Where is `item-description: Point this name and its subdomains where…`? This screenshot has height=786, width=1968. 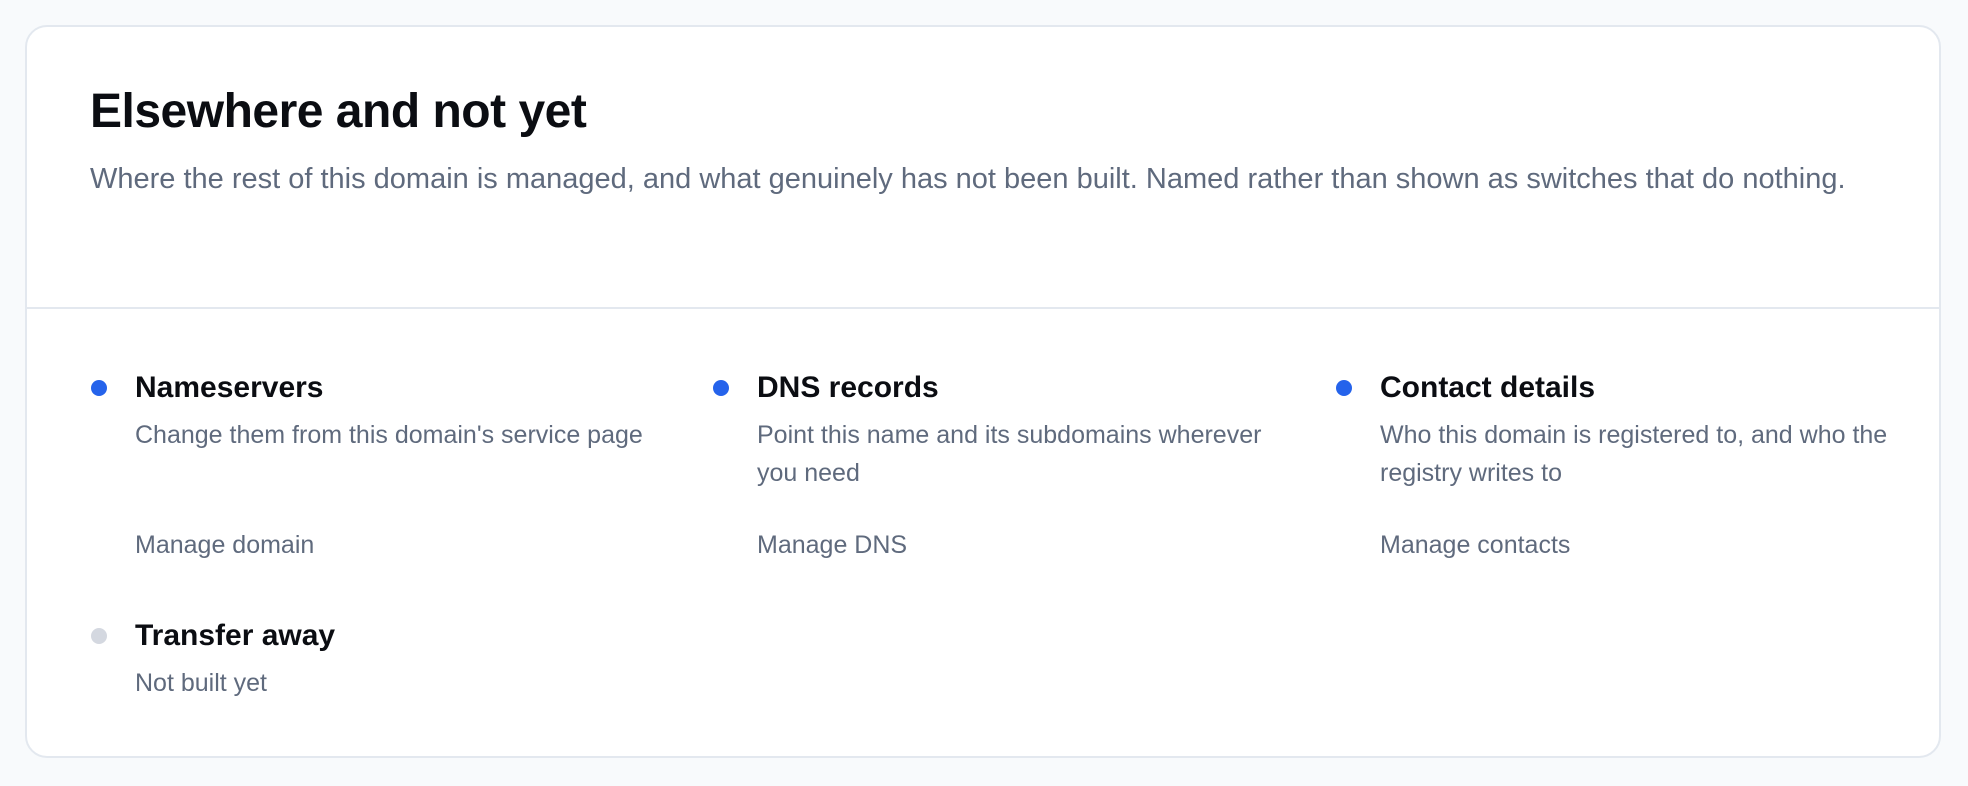 item-description: Point this name and its subdomains where… is located at coordinates (1009, 454).